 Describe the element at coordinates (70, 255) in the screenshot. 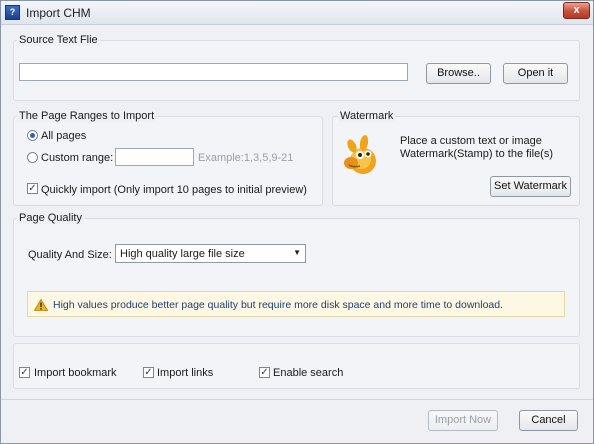

I see `quality-size-label: Quality And Size:` at that location.